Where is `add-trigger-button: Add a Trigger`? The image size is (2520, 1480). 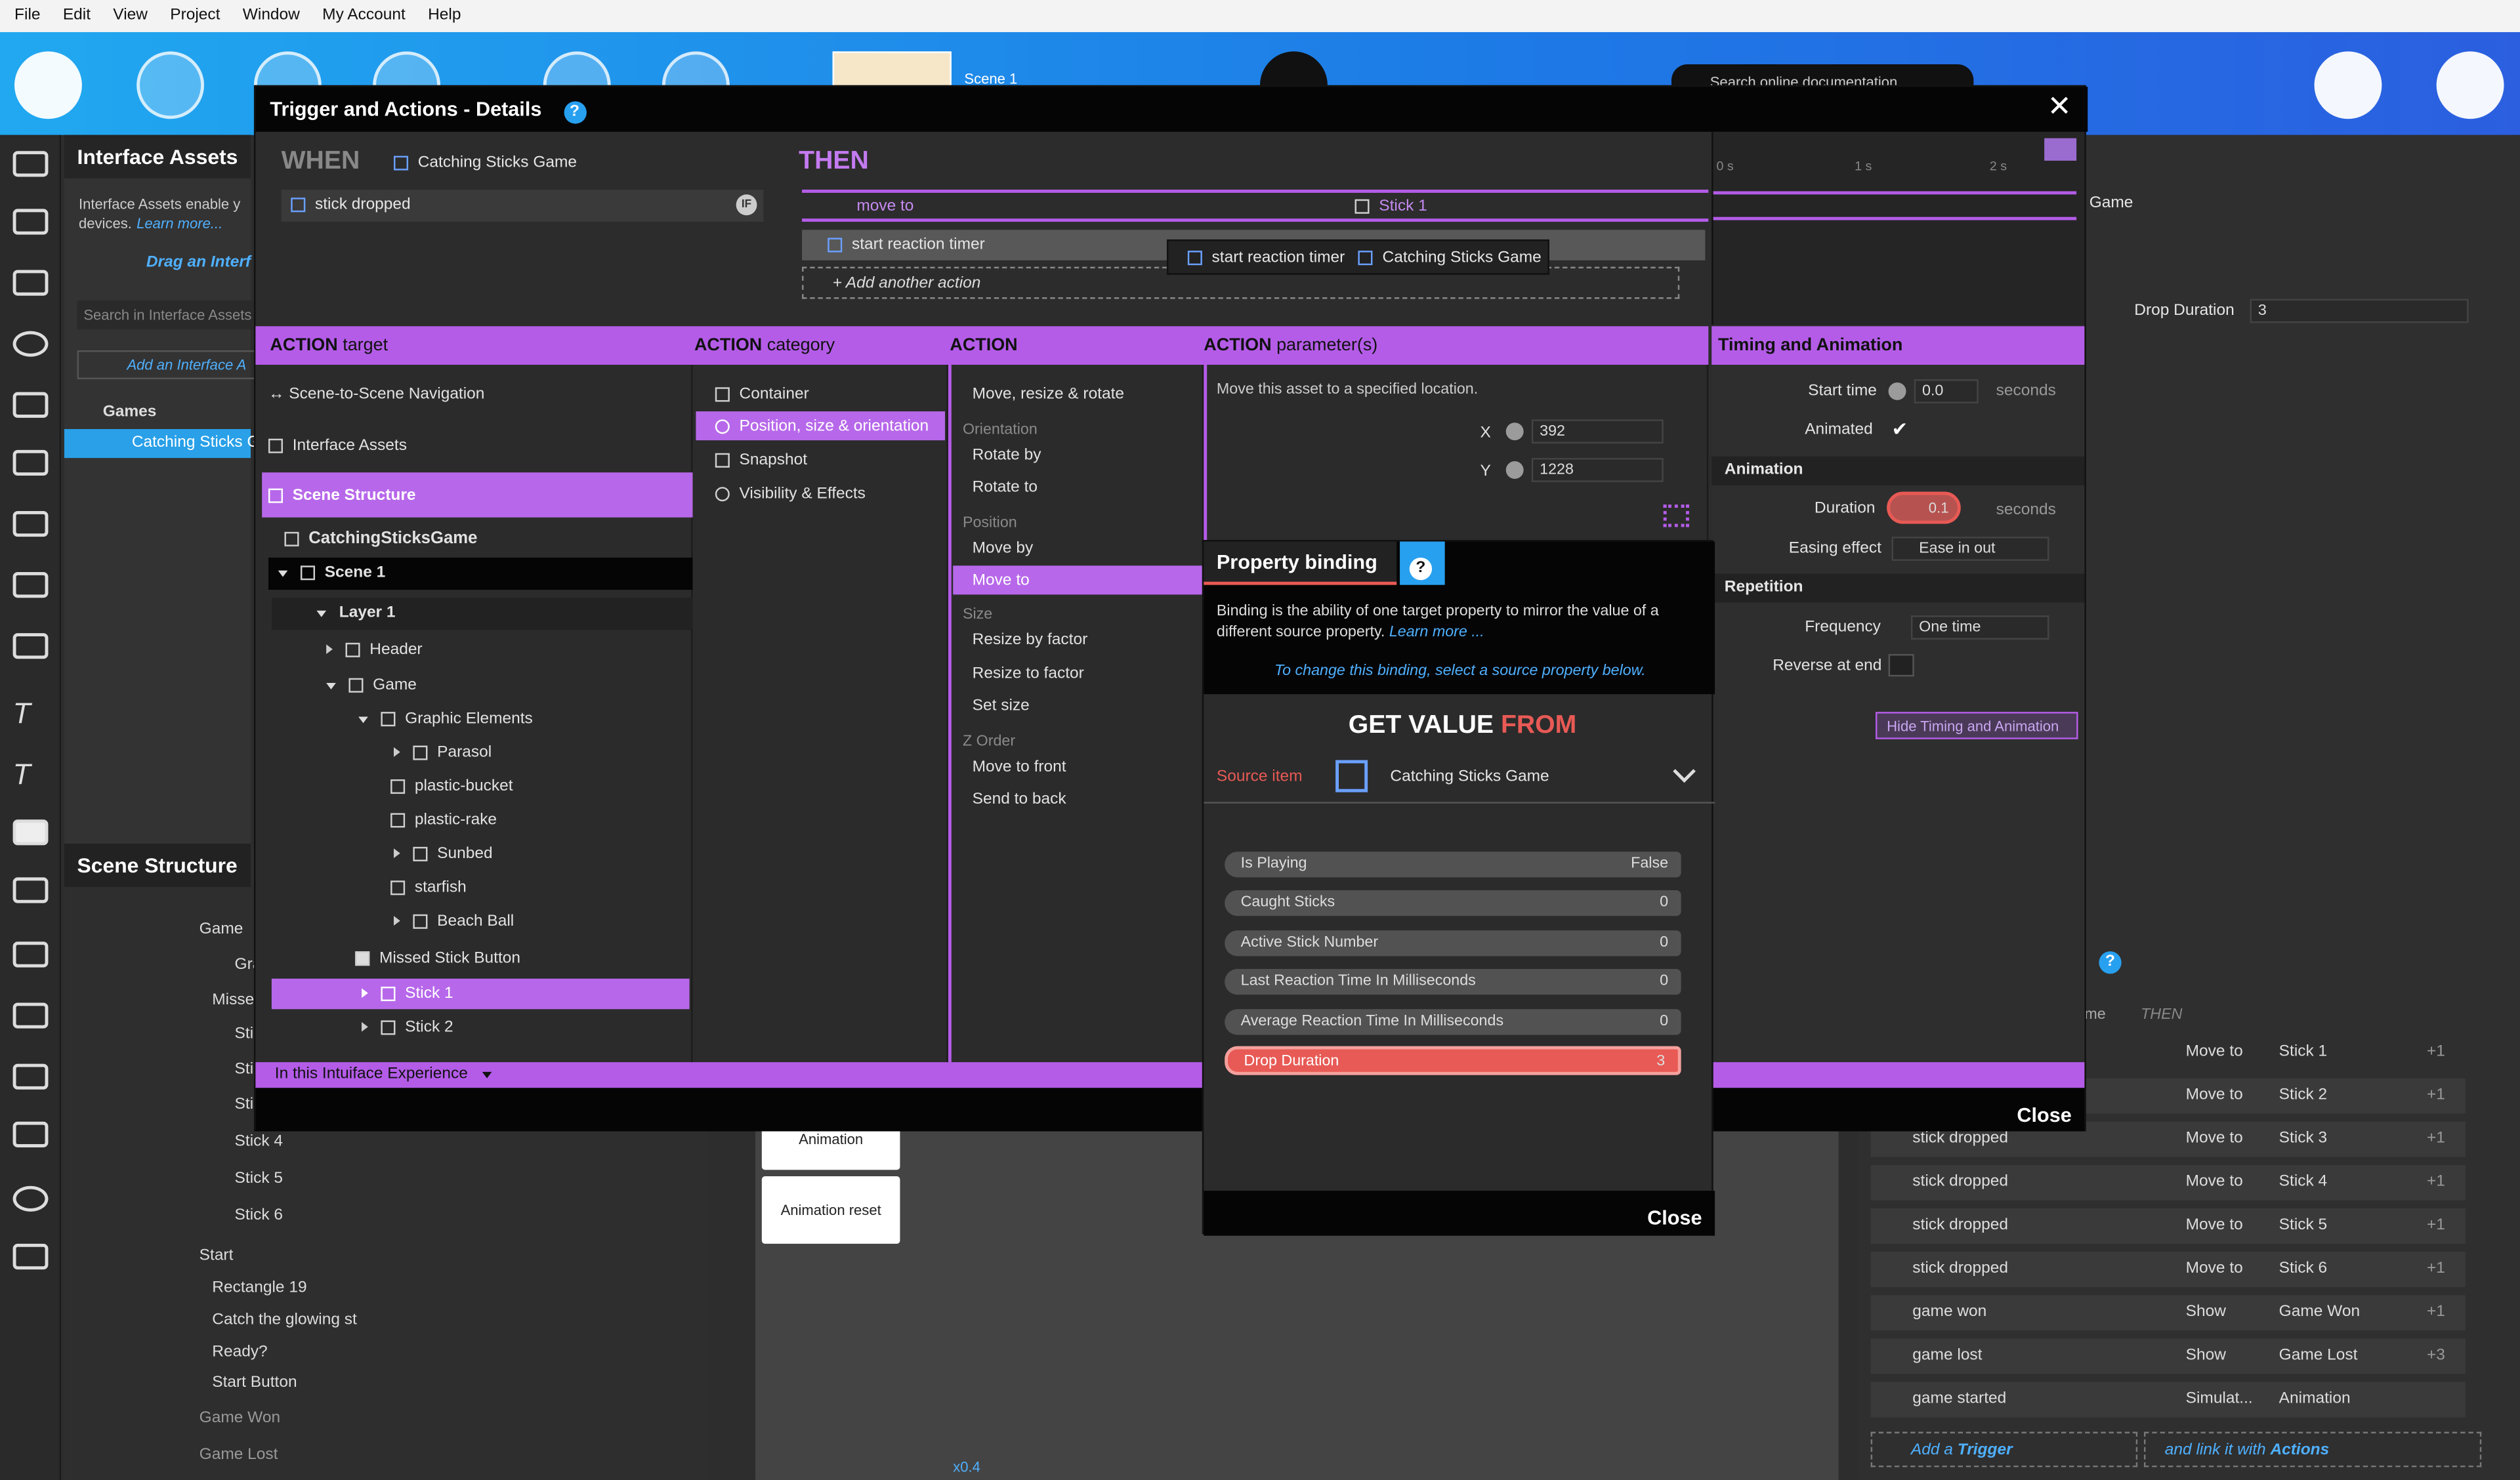 add-trigger-button: Add a Trigger is located at coordinates (2004, 1449).